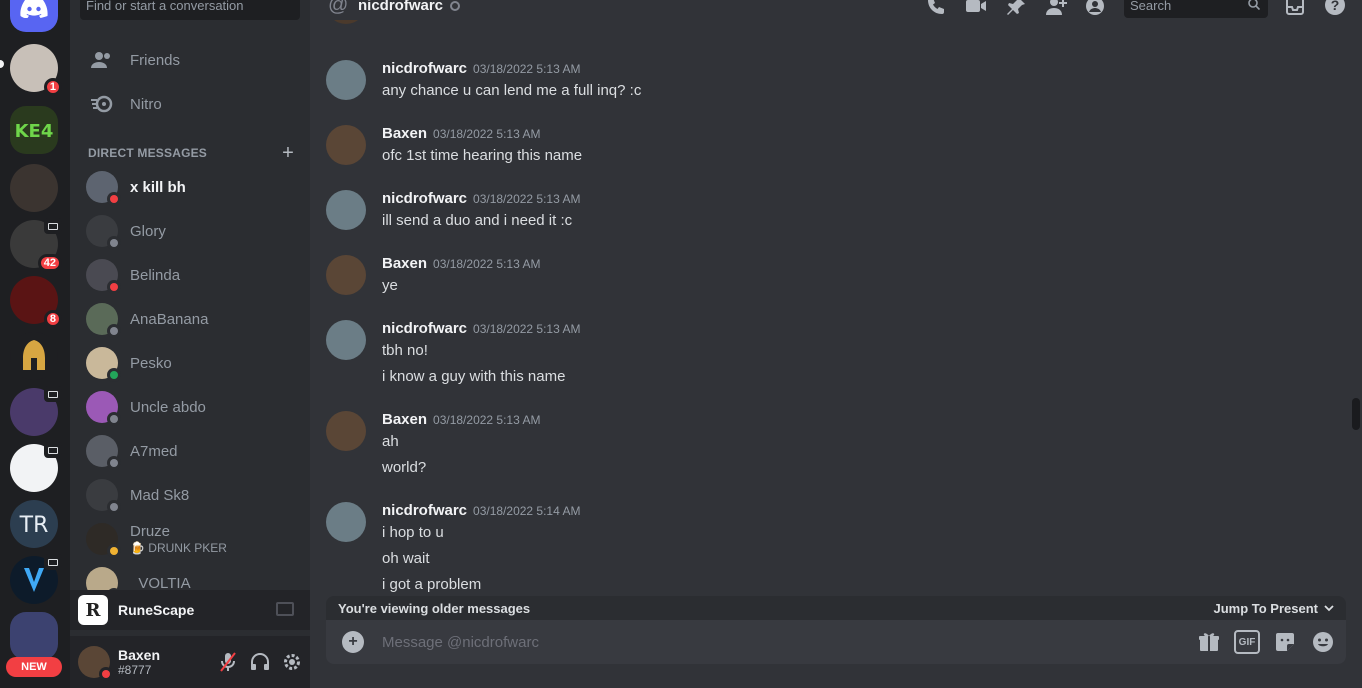  What do you see at coordinates (190, 275) in the screenshot?
I see `dm-item: Belinda` at bounding box center [190, 275].